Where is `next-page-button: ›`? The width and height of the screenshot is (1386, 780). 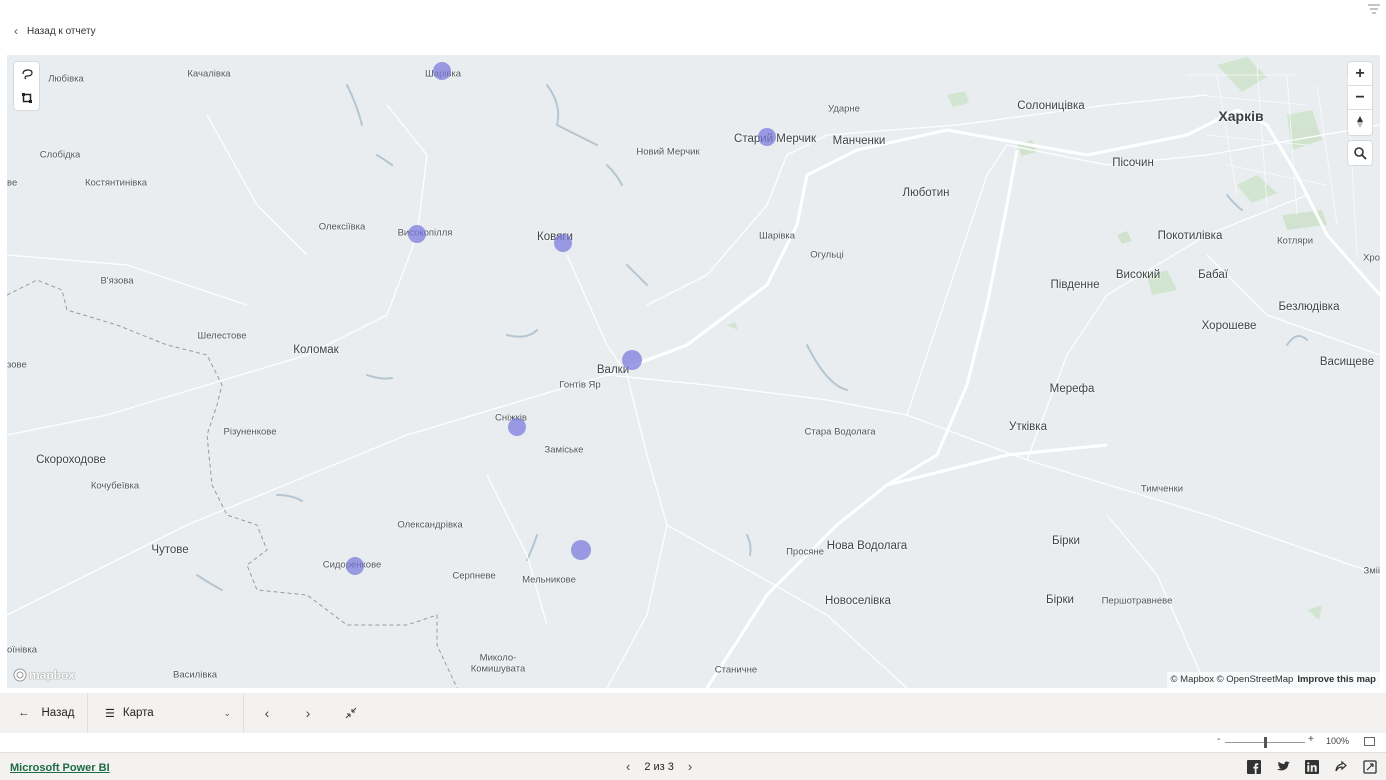
next-page-button: › is located at coordinates (690, 766).